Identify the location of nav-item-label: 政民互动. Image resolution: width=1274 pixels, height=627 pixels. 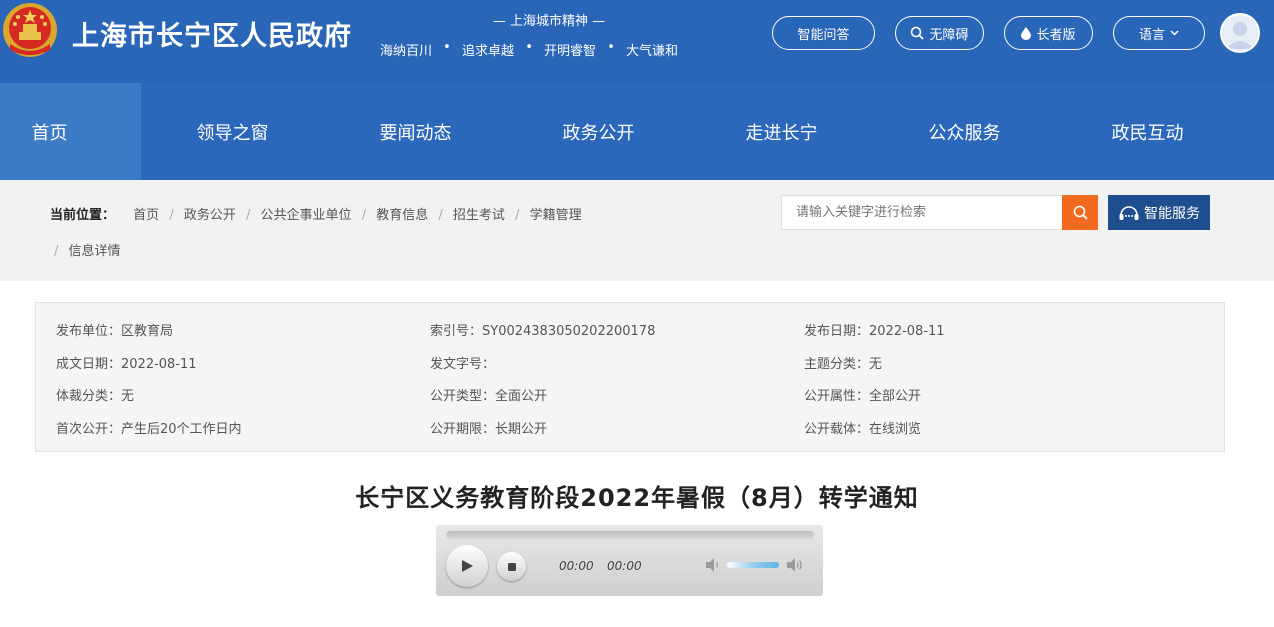
(1147, 133).